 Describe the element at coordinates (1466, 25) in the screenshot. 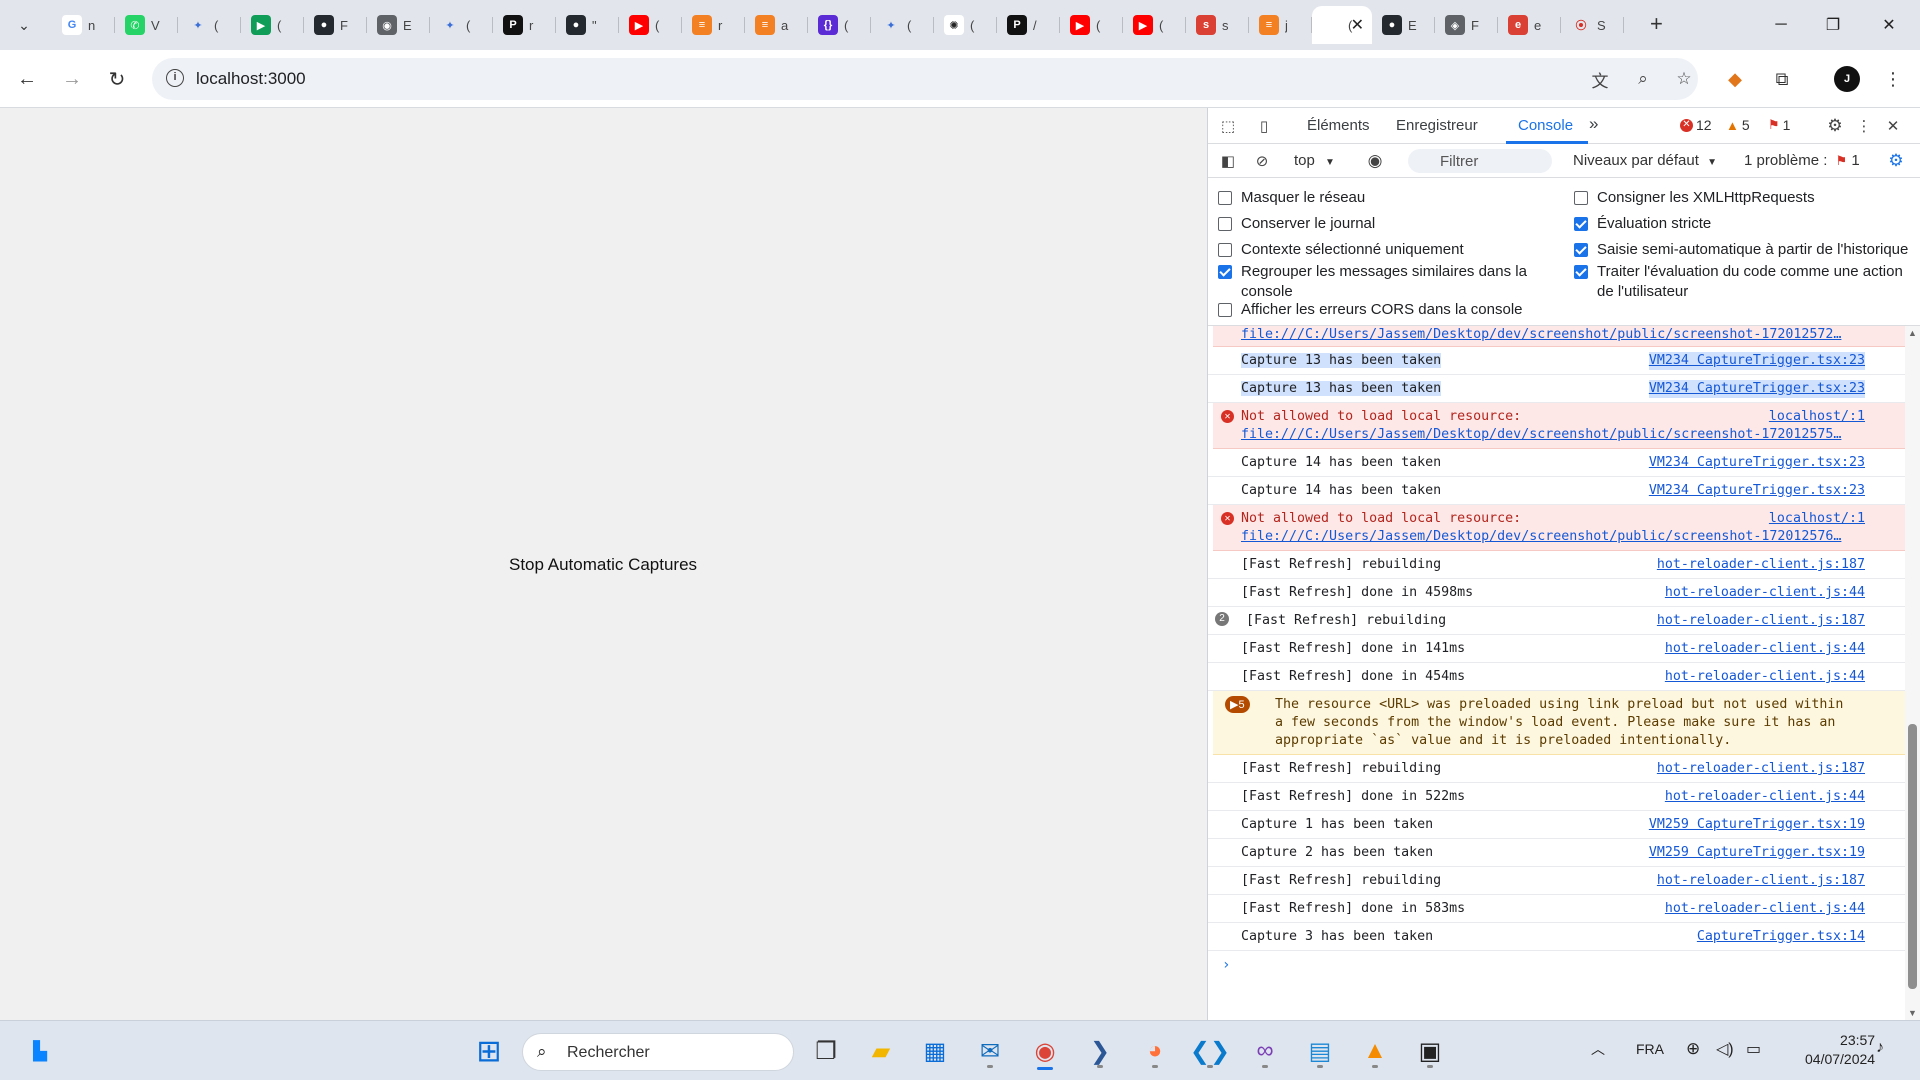

I see `browser-tab: ◈ F` at that location.